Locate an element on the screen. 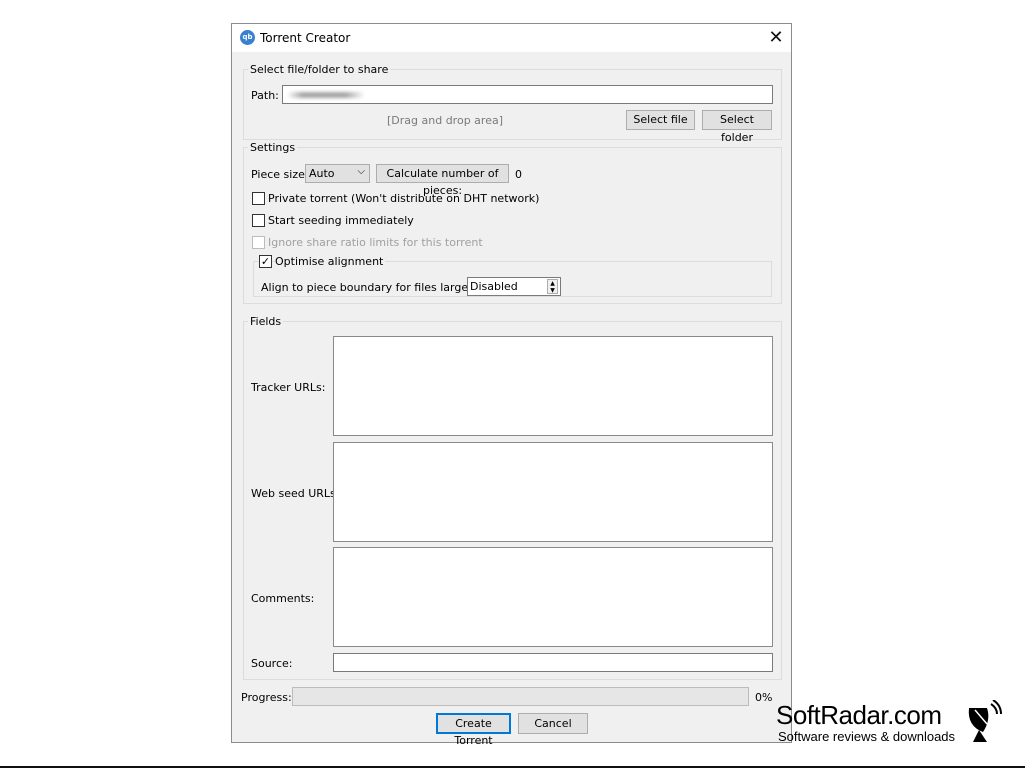 The width and height of the screenshot is (1025, 769). spin-arrows-icon: ▲ ▼ is located at coordinates (552, 286).